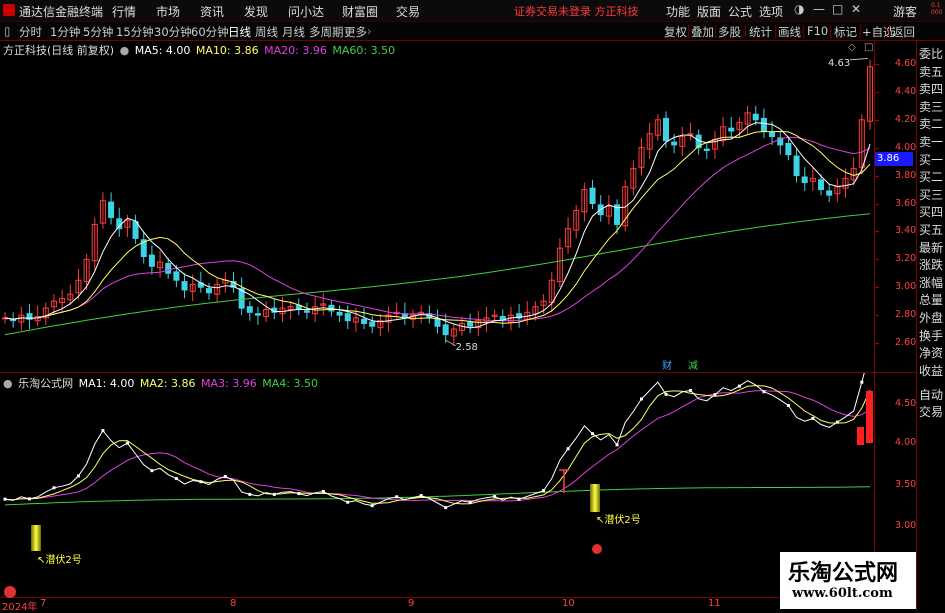 This screenshot has width=945, height=613. Describe the element at coordinates (931, 159) in the screenshot. I see `quote-field-6: 买一` at that location.